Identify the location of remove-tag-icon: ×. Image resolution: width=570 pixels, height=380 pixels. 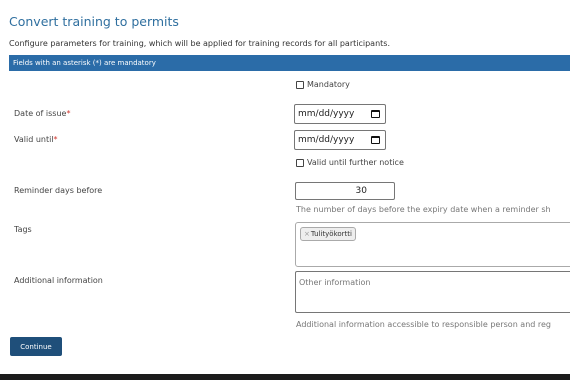
(307, 234).